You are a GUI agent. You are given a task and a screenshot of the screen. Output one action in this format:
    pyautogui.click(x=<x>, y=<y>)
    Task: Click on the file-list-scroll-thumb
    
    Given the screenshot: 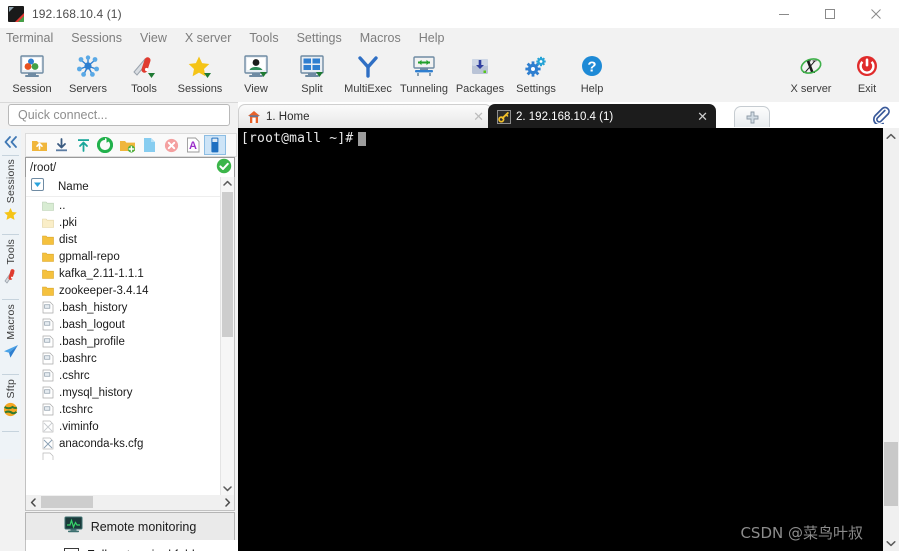 What is the action you would take?
    pyautogui.click(x=227, y=264)
    